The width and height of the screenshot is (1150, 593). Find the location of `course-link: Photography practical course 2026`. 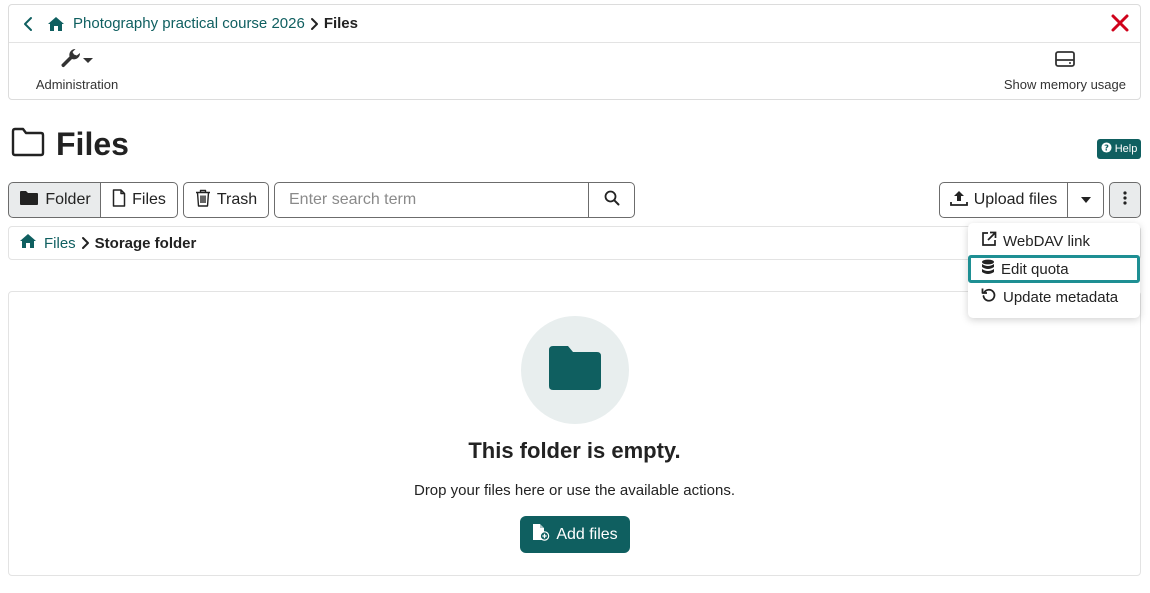

course-link: Photography practical course 2026 is located at coordinates (189, 23).